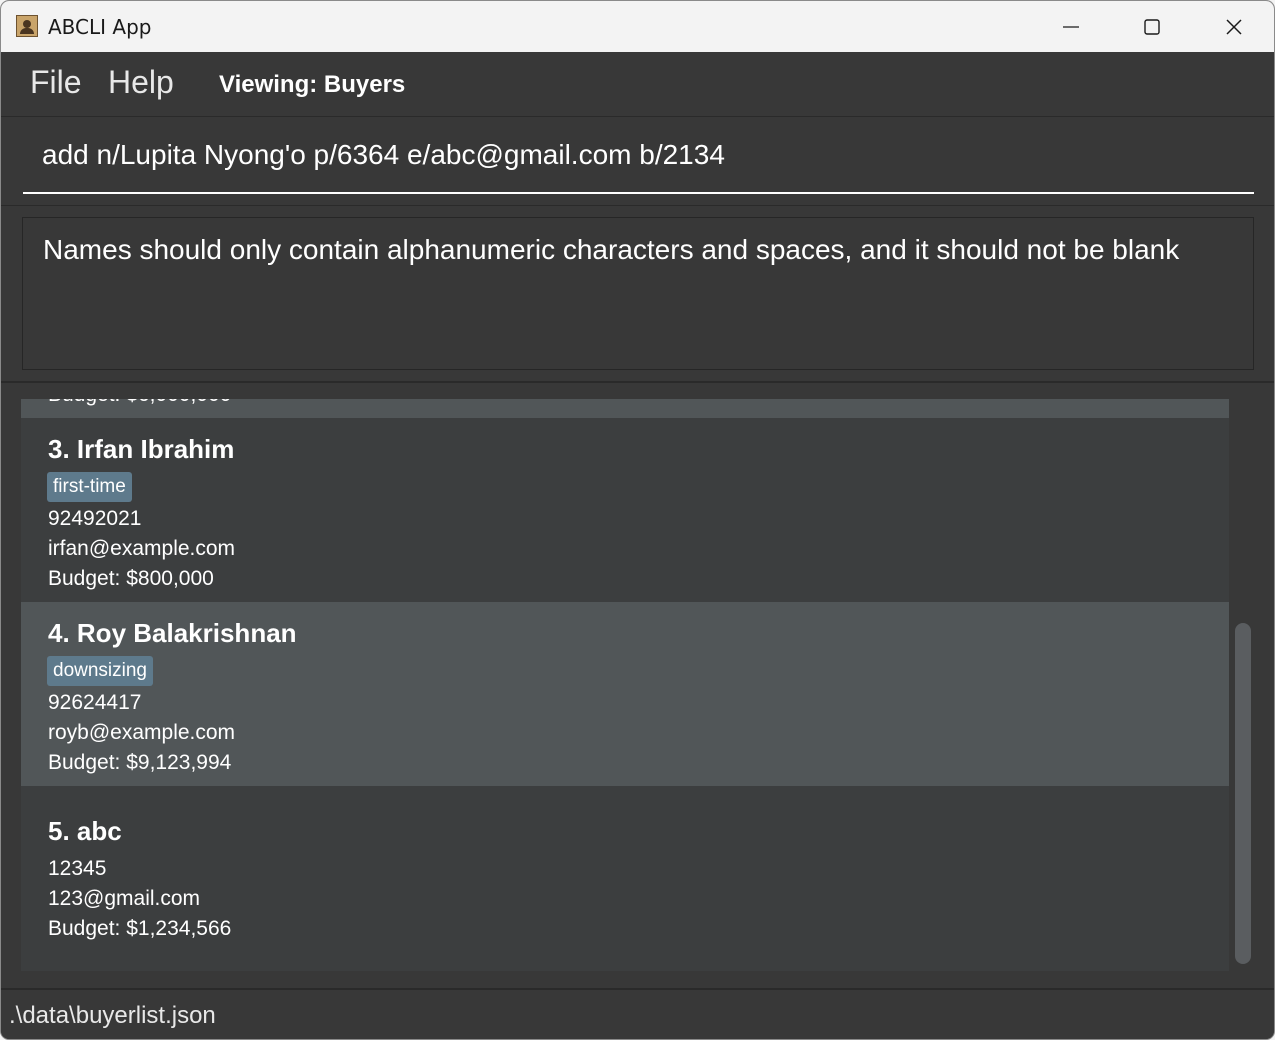 The height and width of the screenshot is (1040, 1275). I want to click on buyer-name: 3. Irfan Ibrahim, so click(141, 449).